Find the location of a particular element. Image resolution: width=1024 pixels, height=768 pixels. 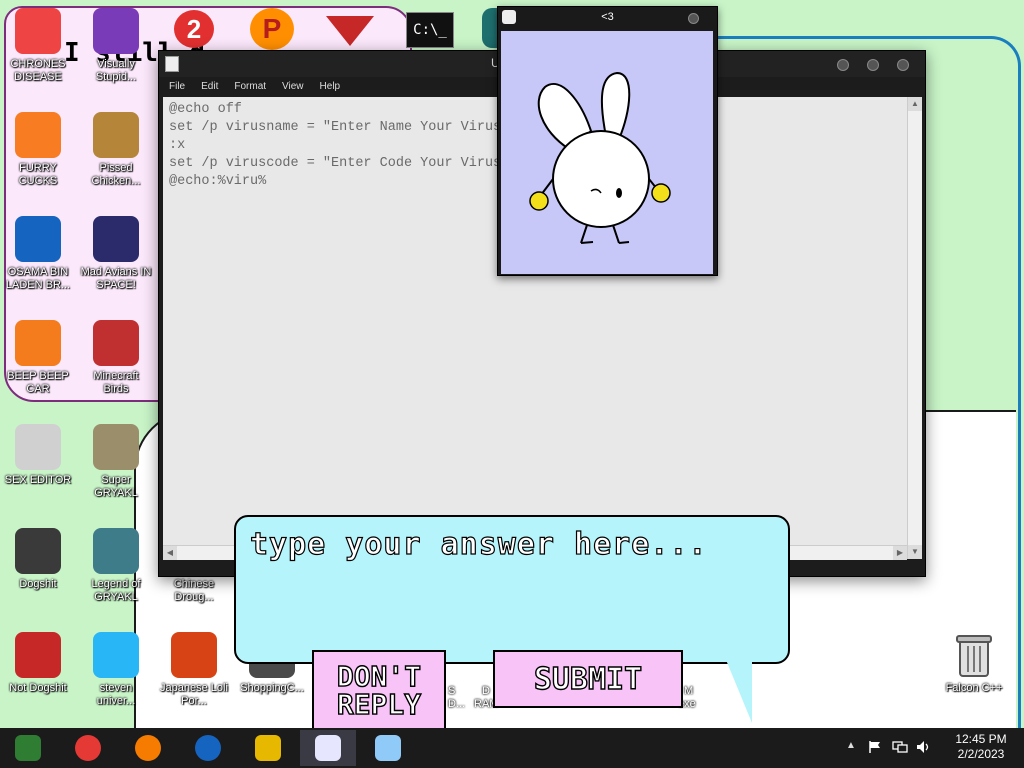

desktop-icon-falcon: Falcon C++ is located at coordinates (974, 663).